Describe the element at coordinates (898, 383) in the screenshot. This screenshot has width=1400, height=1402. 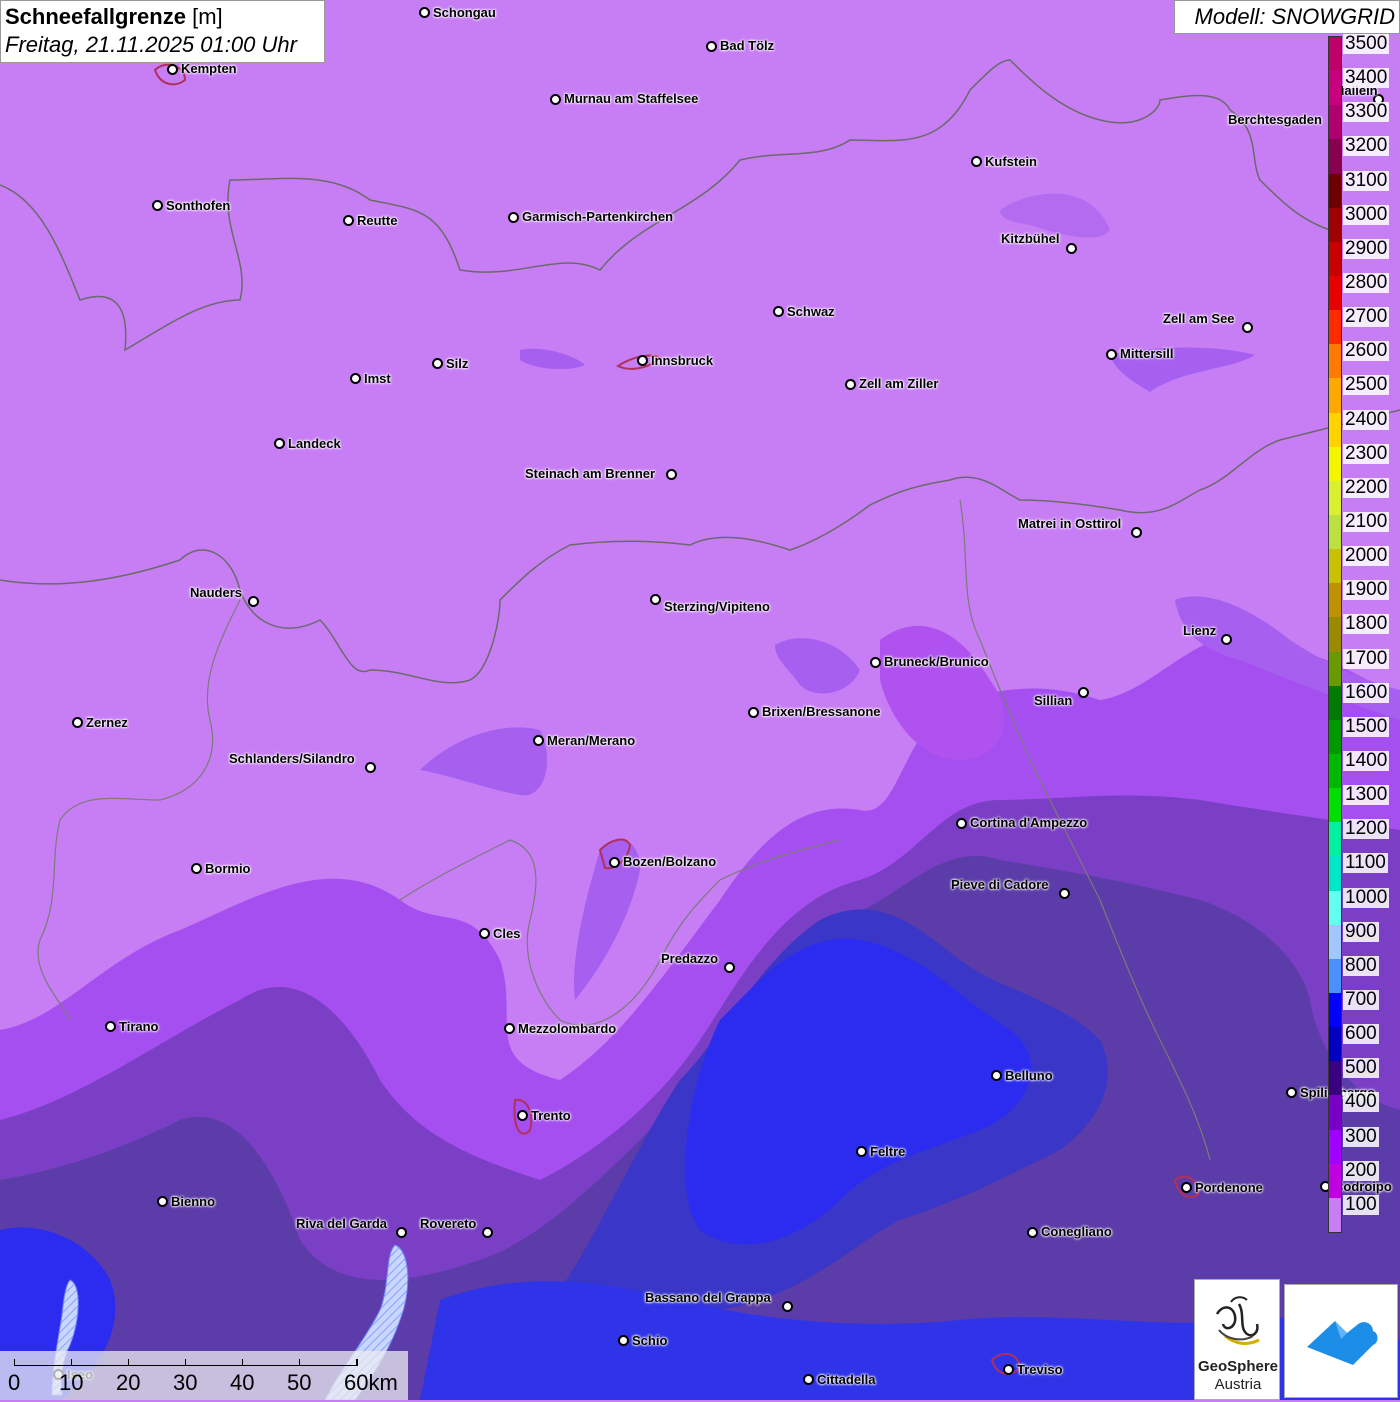
I see `city-label: Zell am Ziller` at that location.